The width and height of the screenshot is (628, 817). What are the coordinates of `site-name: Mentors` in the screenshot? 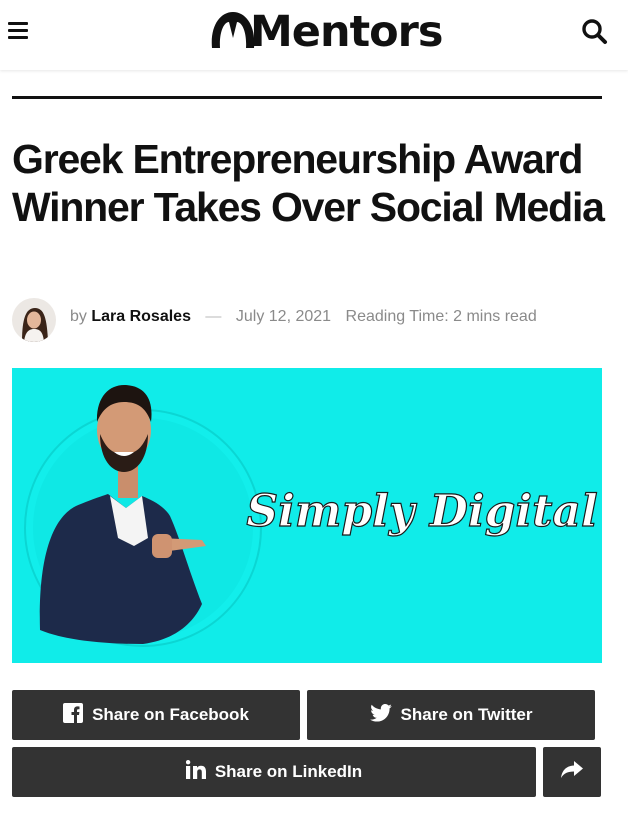 It's located at (346, 32).